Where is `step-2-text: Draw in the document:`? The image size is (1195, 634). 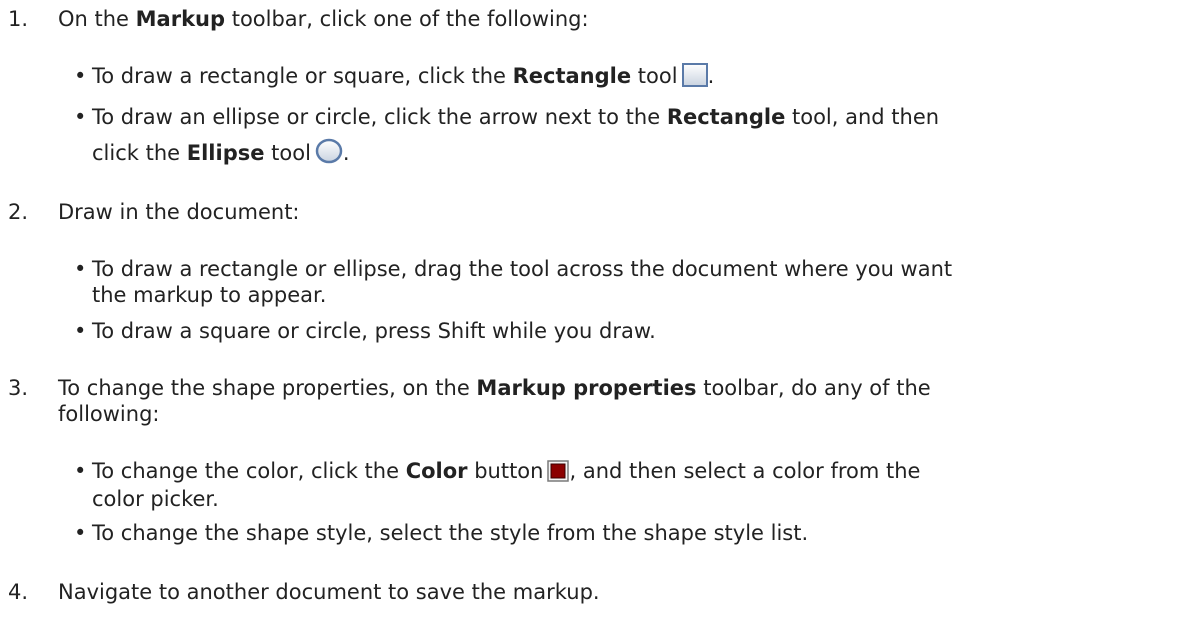 step-2-text: Draw in the document: is located at coordinates (179, 212).